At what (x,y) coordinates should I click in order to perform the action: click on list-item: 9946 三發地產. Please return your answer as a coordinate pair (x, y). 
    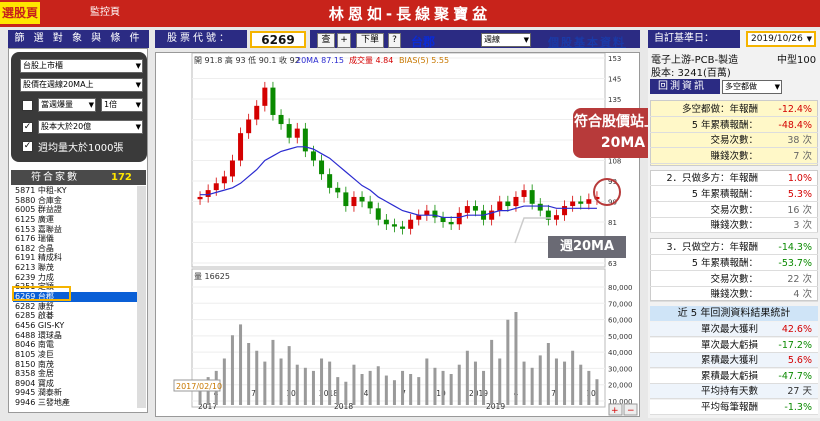
    Looking at the image, I should click on (79, 403).